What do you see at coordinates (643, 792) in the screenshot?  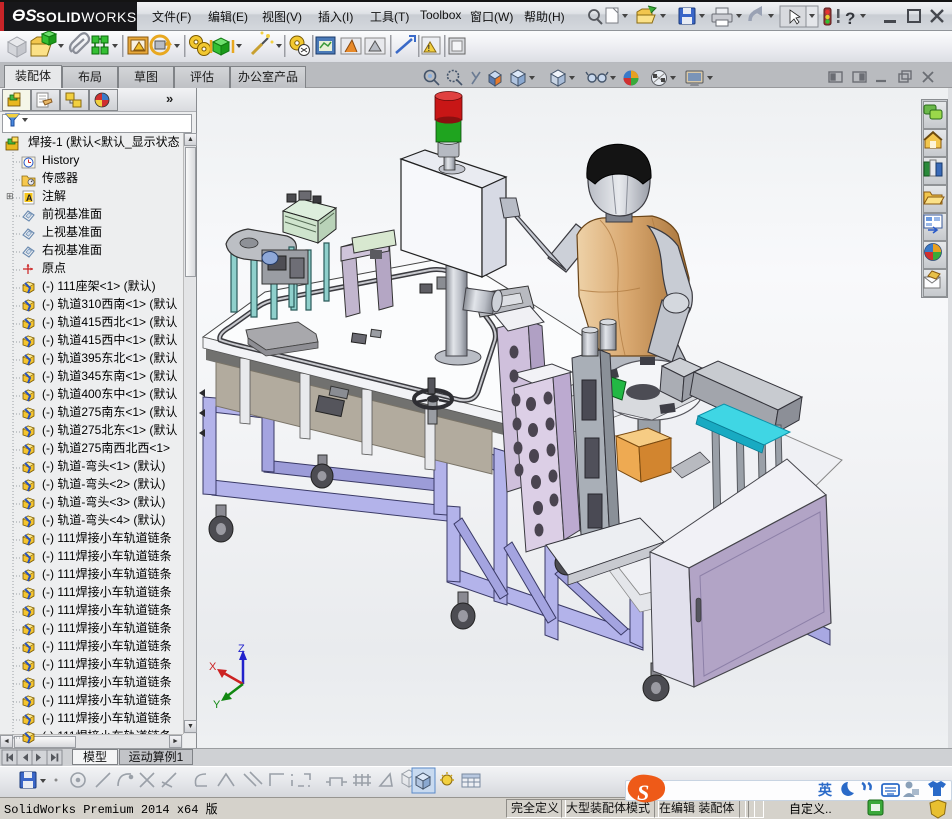 I see `svg-text: S` at bounding box center [643, 792].